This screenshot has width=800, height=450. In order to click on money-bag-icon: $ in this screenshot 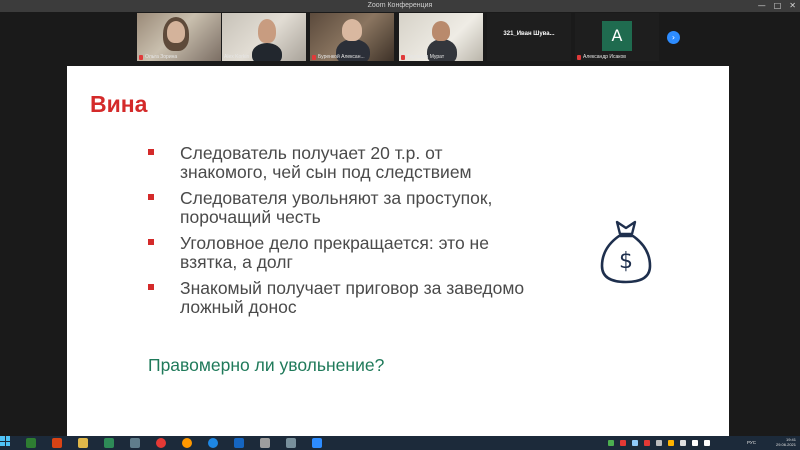, I will do `click(626, 252)`.